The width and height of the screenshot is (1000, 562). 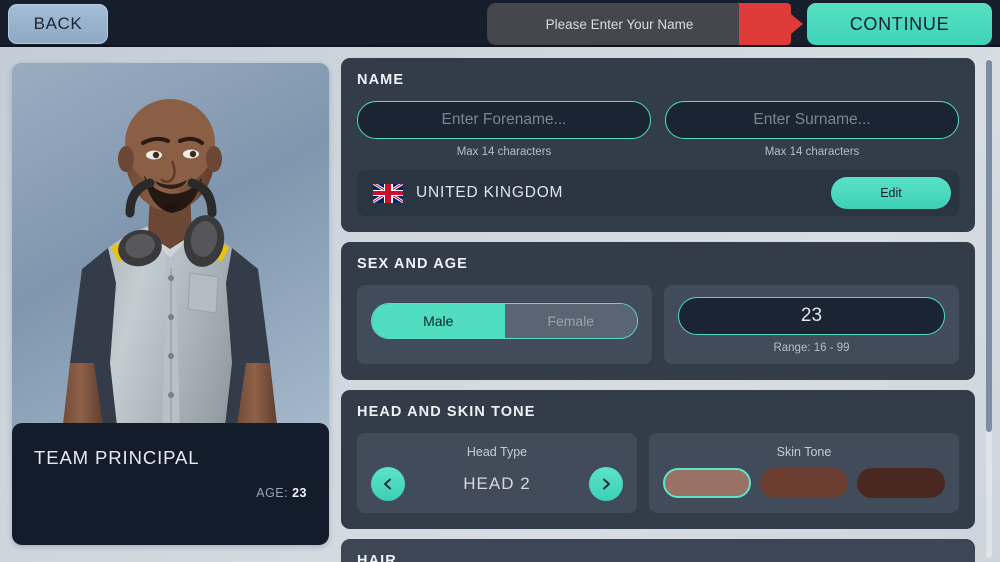 What do you see at coordinates (381, 80) in the screenshot?
I see `name-panel-title: NAME` at bounding box center [381, 80].